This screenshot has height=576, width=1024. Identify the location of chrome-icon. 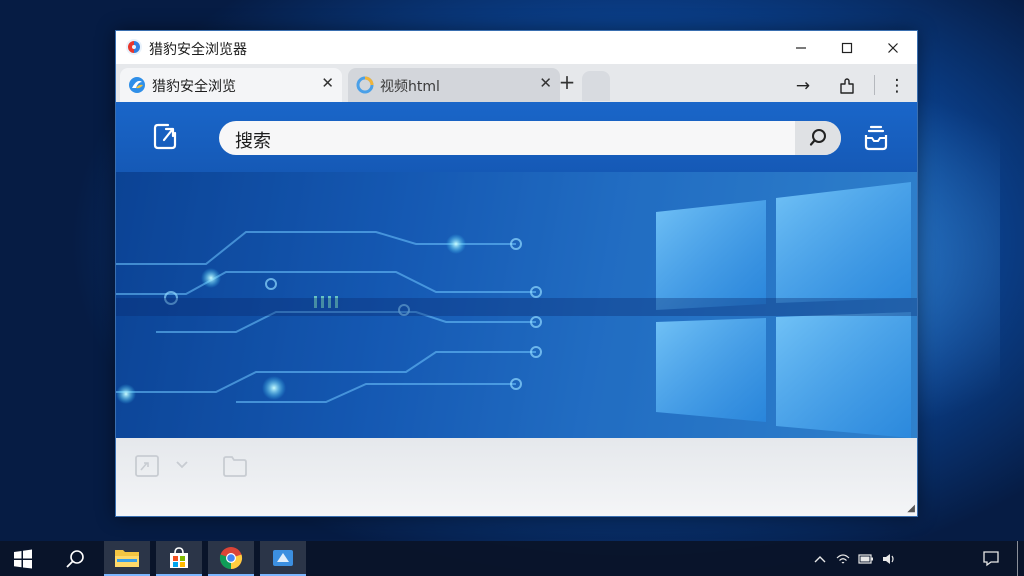
(231, 557).